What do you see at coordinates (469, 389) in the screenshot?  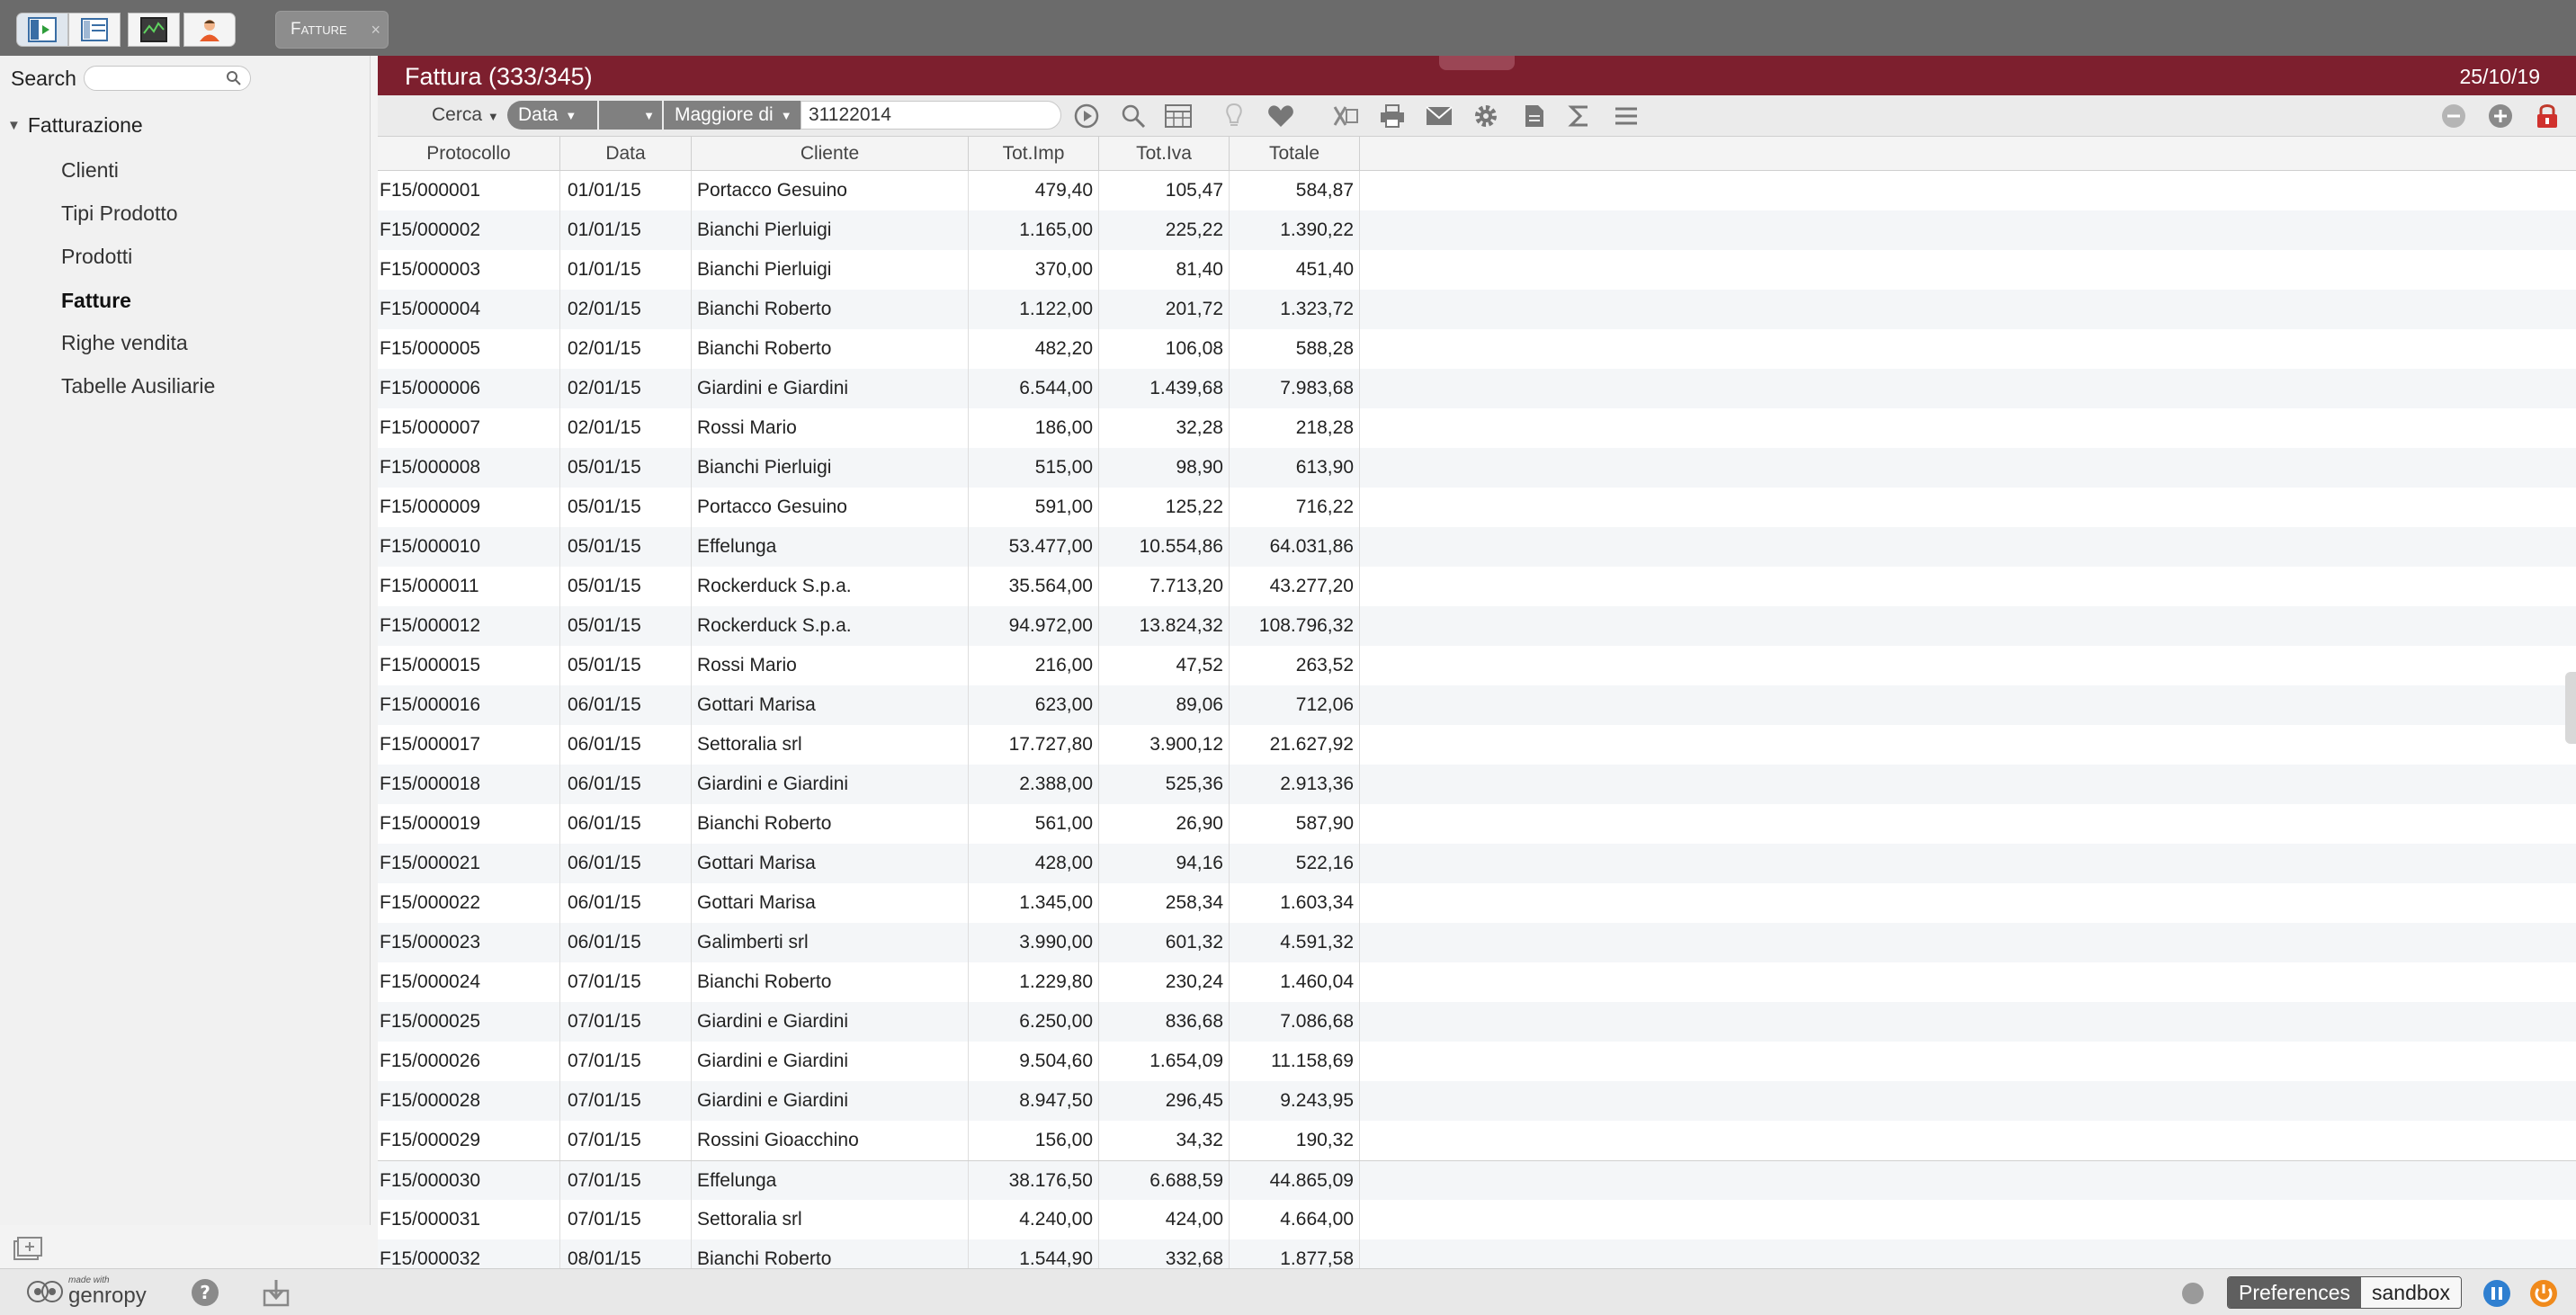 I see `cell-protocollo: F15/000006` at bounding box center [469, 389].